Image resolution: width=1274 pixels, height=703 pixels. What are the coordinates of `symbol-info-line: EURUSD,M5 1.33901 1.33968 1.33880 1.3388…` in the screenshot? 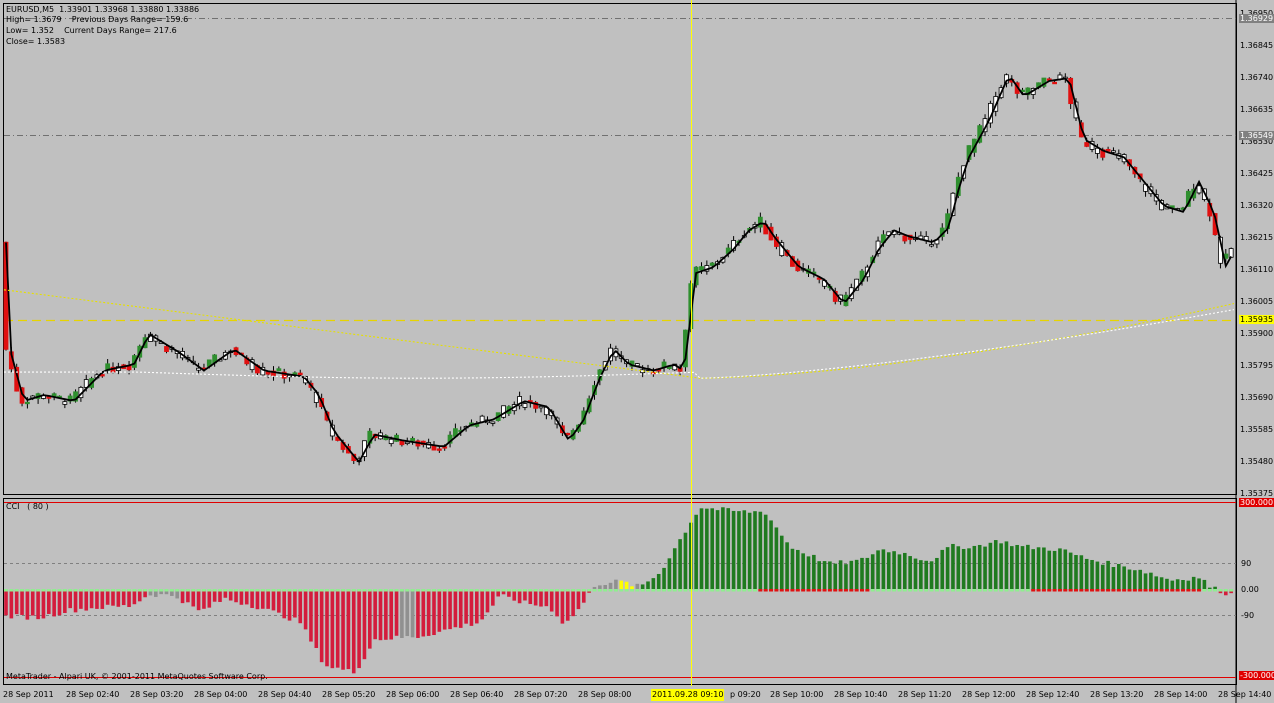 It's located at (103, 9).